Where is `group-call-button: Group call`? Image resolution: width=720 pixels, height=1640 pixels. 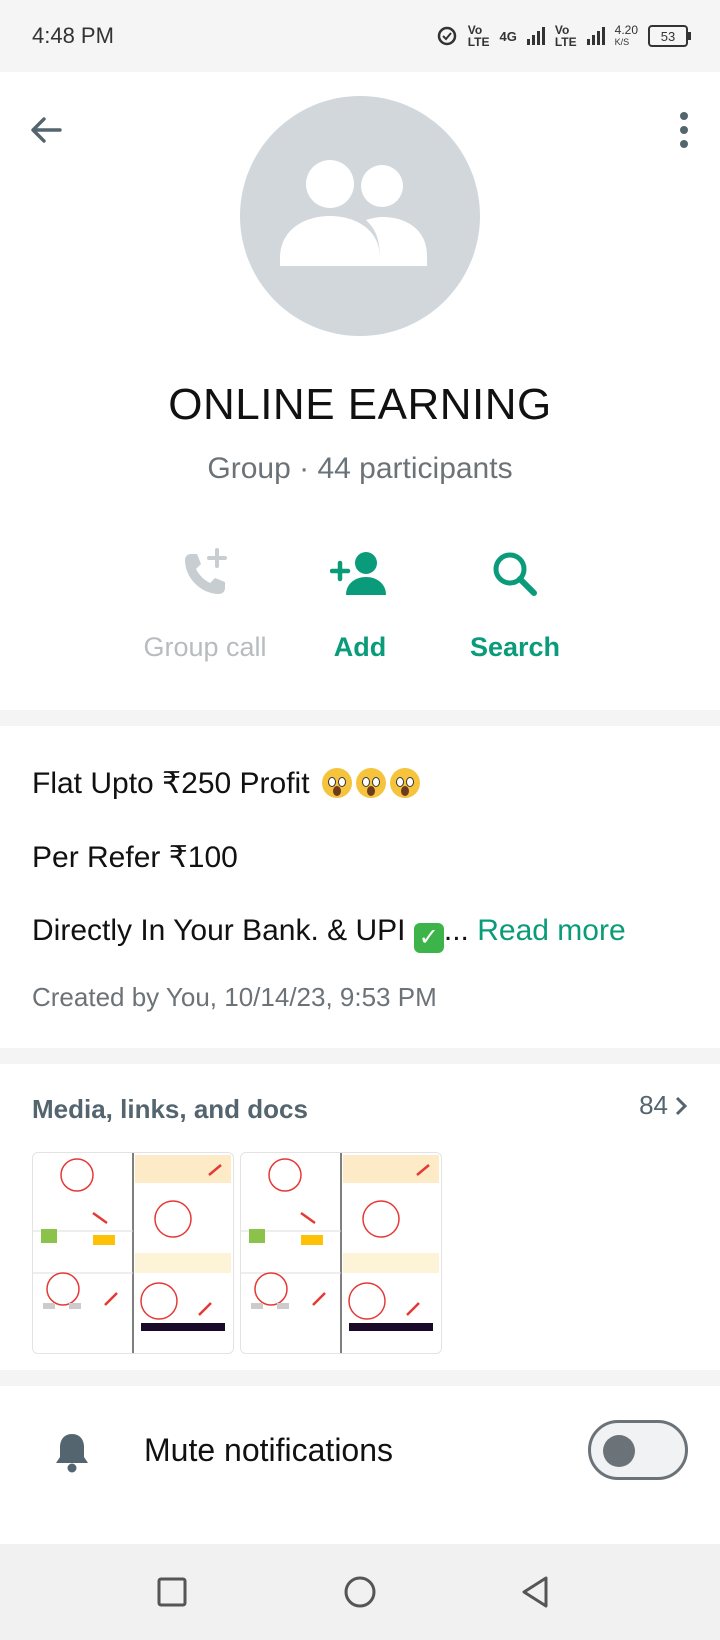 group-call-button: Group call is located at coordinates (205, 602).